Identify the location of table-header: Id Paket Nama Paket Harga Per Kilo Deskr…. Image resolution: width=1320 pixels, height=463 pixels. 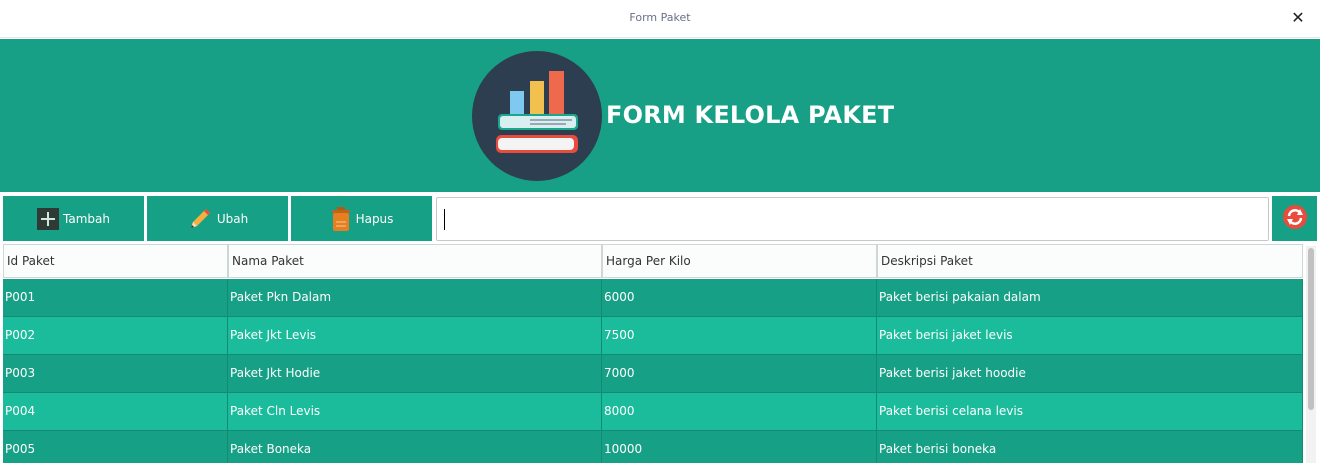
(653, 261).